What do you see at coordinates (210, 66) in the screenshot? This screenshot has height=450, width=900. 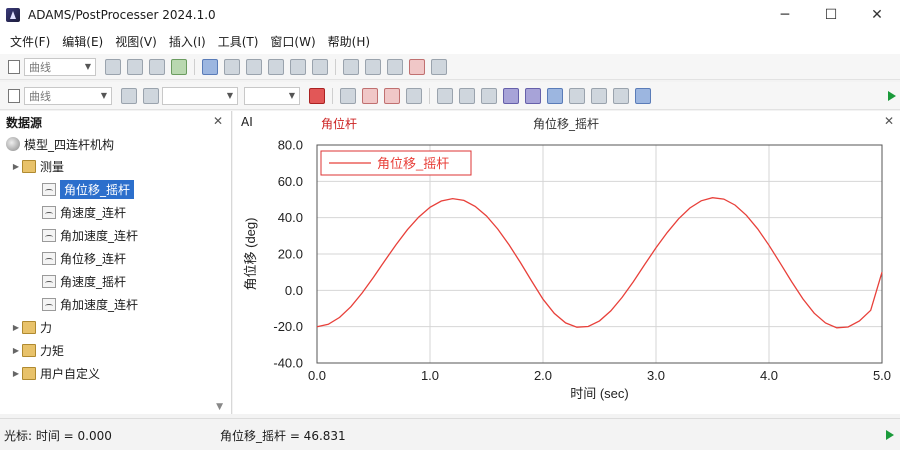 I see `layout-icon` at bounding box center [210, 66].